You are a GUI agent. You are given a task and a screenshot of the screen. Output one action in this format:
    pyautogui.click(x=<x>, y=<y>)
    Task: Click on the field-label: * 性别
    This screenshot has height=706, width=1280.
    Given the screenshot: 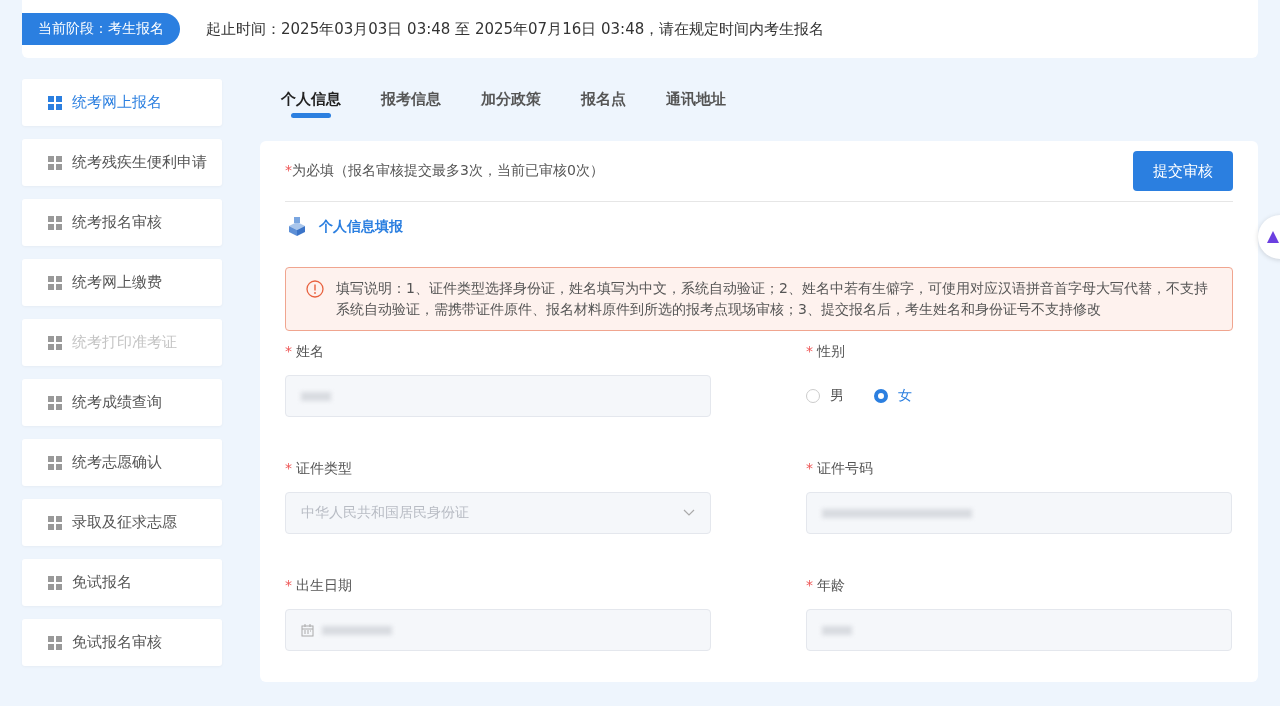 What is the action you would take?
    pyautogui.click(x=826, y=352)
    